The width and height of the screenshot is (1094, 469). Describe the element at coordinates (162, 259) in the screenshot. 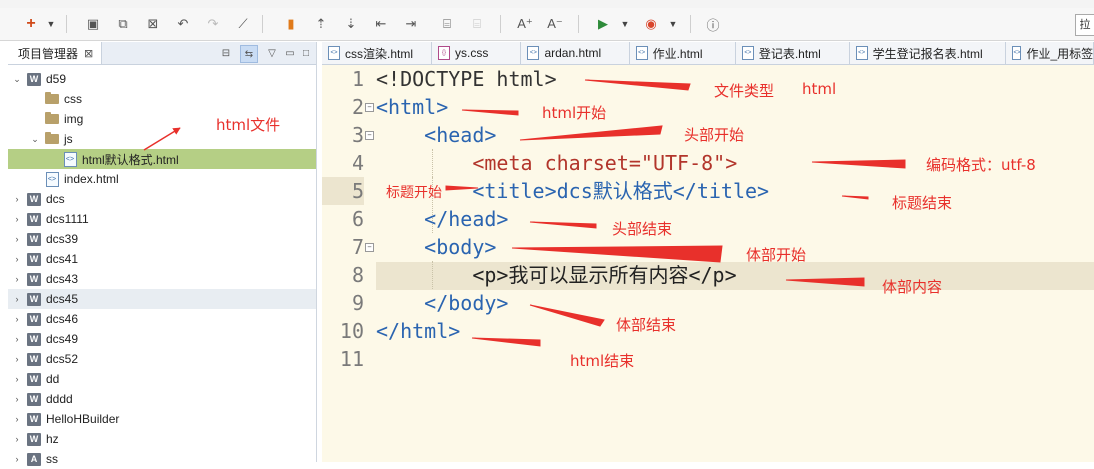

I see `tree-item: › Wdcs41` at that location.